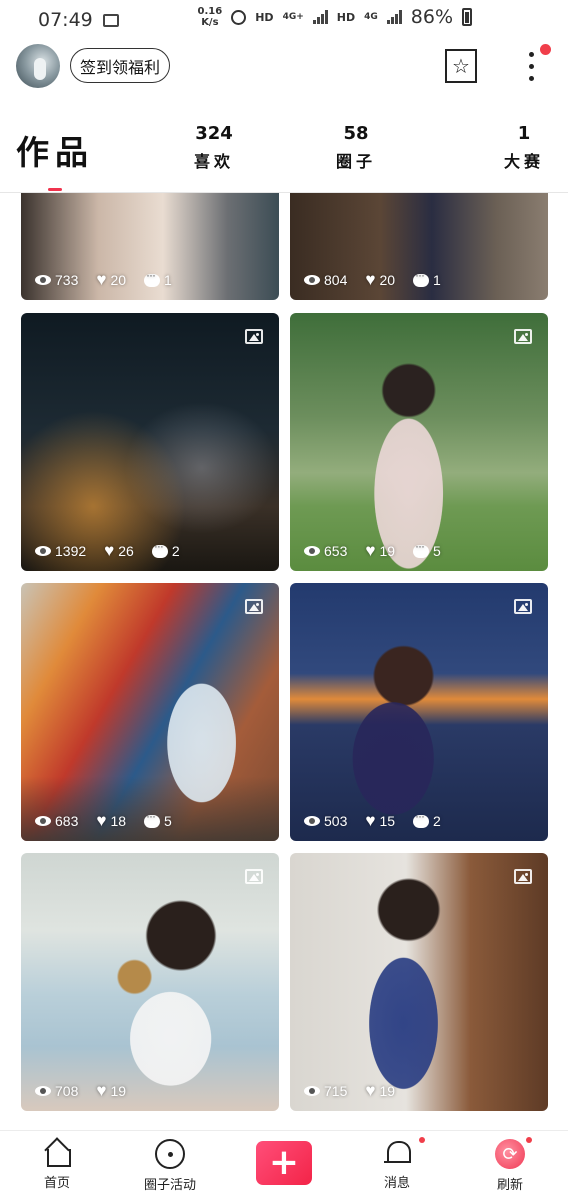  Describe the element at coordinates (67, 1091) in the screenshot. I see `views-count: 708` at that location.